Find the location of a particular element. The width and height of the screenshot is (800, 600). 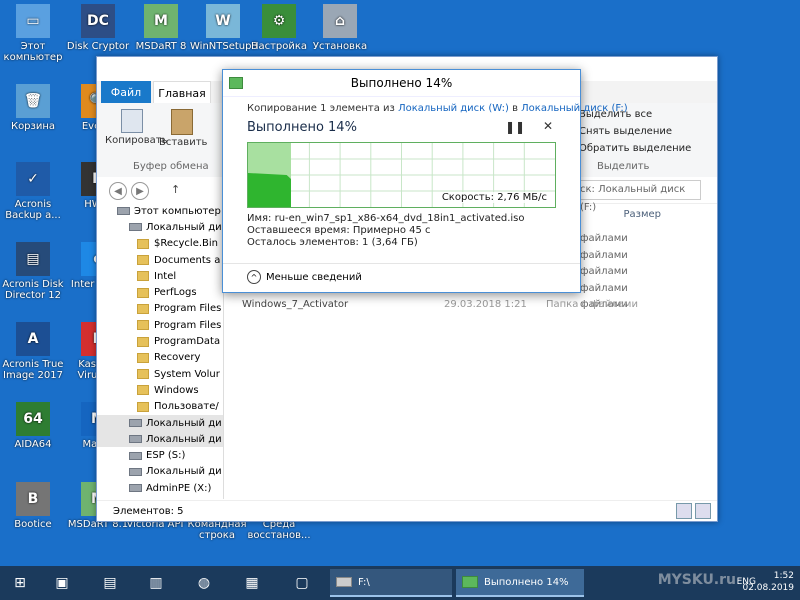

desktop-icon-label: Acronis True Image 2017 is located at coordinates (33, 370).